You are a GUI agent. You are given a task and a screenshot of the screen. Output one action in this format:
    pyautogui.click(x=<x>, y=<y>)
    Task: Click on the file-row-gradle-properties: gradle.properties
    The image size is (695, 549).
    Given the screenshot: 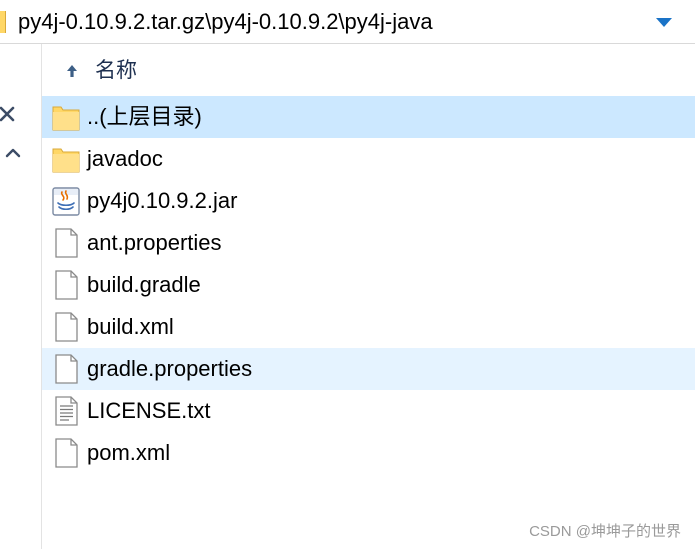 What is the action you would take?
    pyautogui.click(x=368, y=369)
    